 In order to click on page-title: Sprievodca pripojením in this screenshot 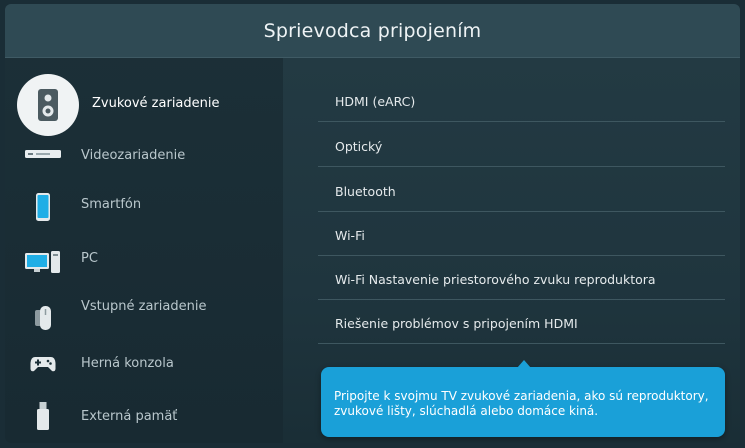, I will do `click(372, 30)`.